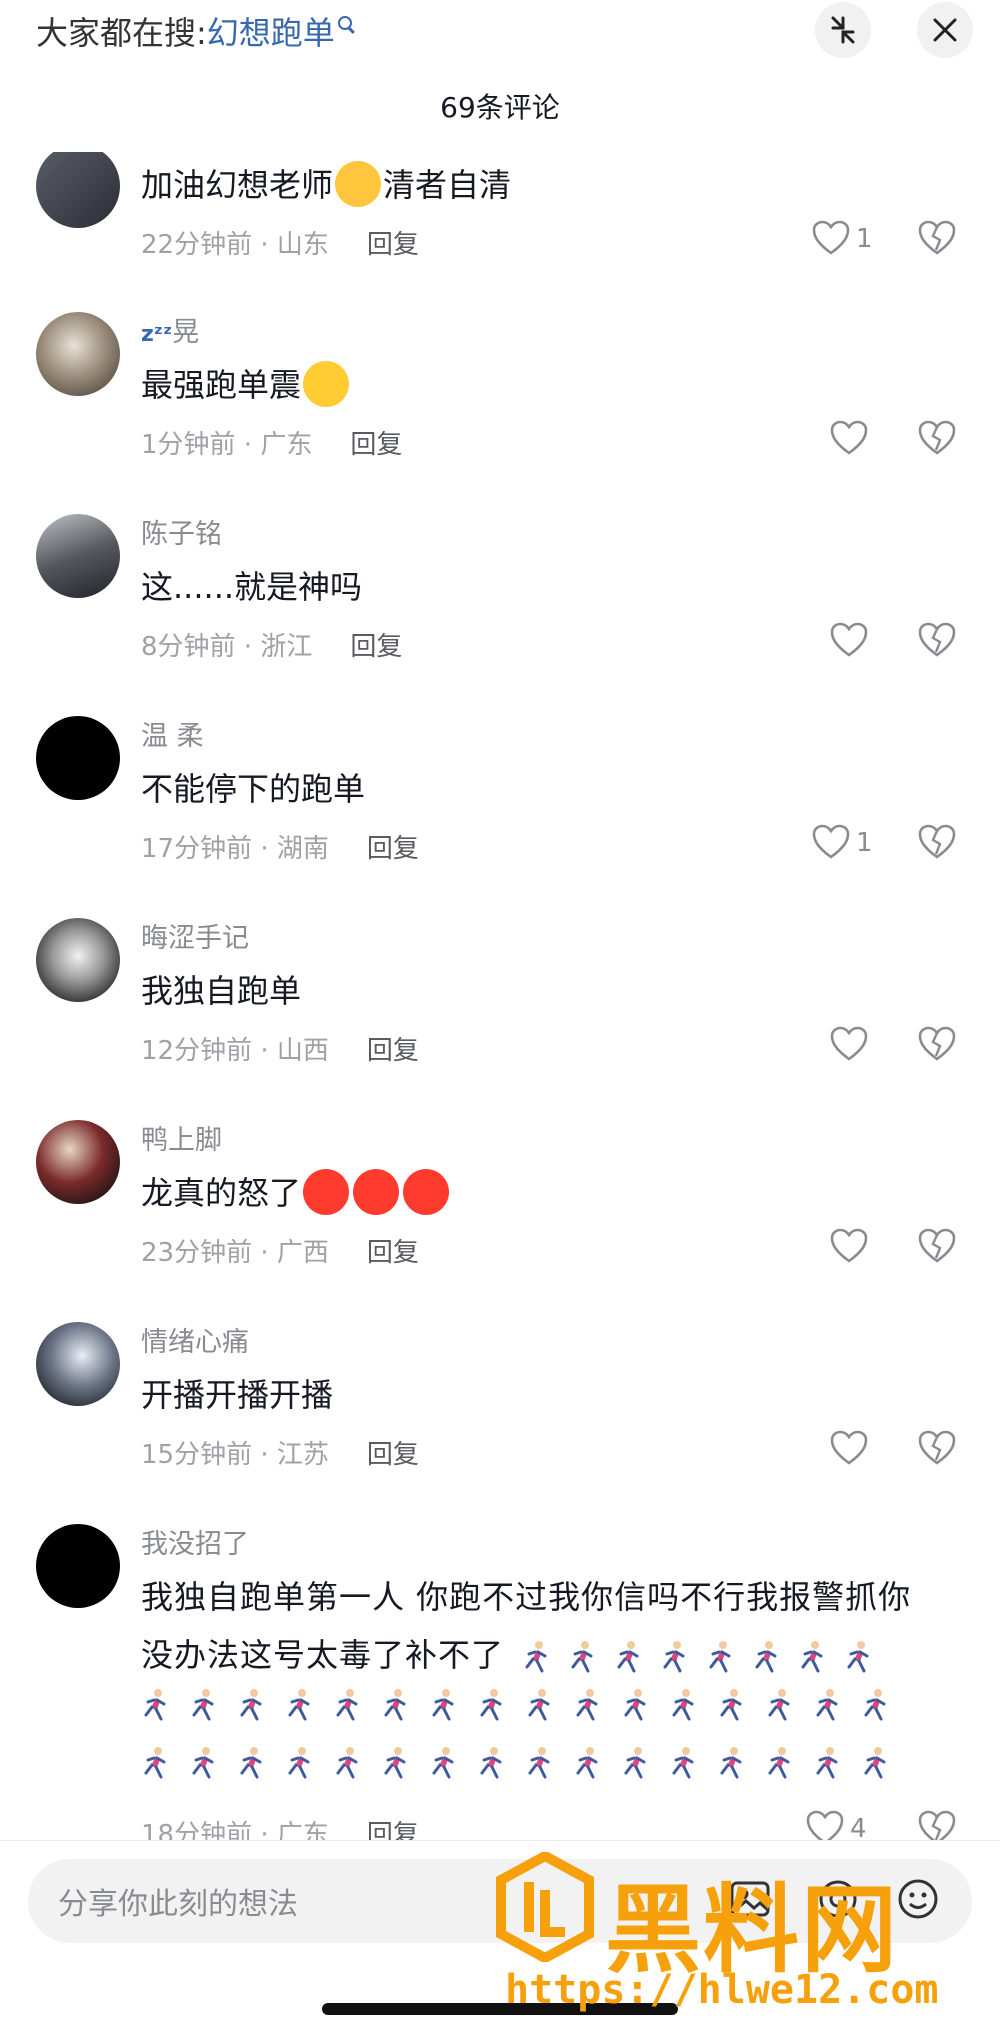 The height and width of the screenshot is (2031, 1000). I want to click on comment-content: 没办法这号太毒了补不了, so click(506, 1653).